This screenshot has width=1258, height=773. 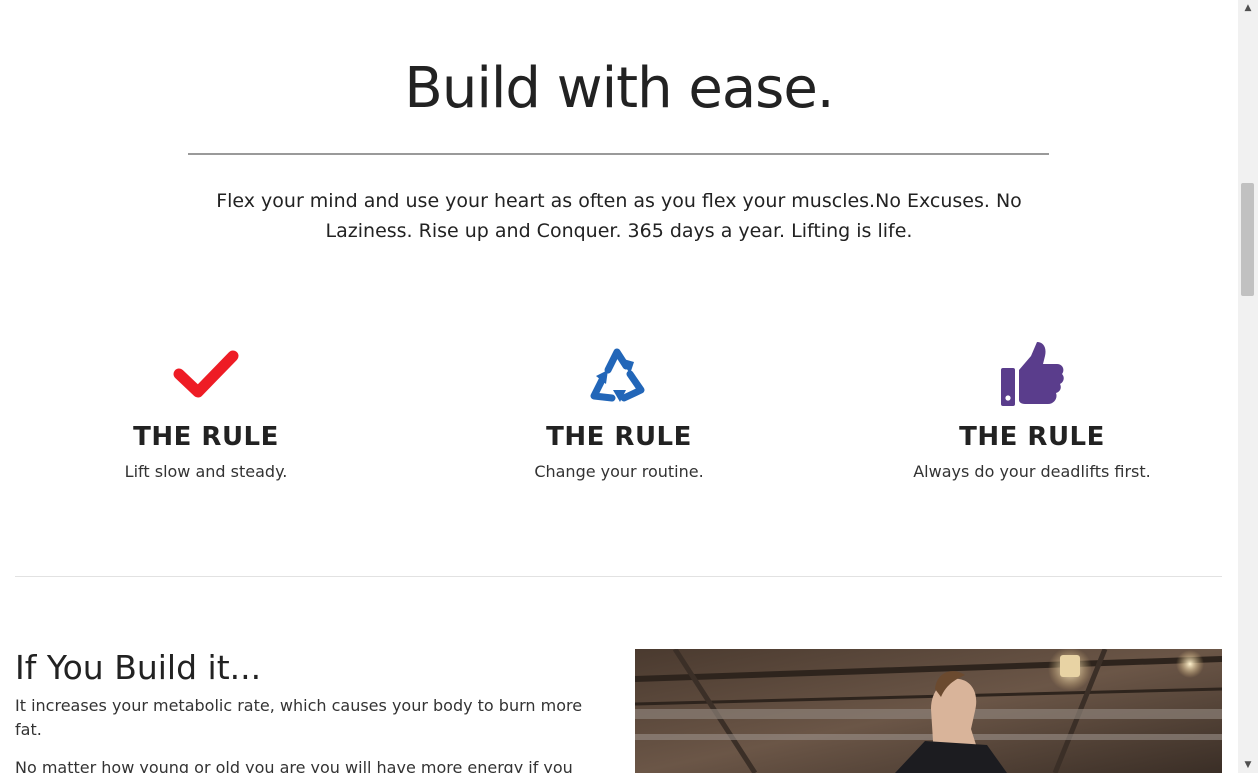 What do you see at coordinates (618, 576) in the screenshot?
I see `section-divider` at bounding box center [618, 576].